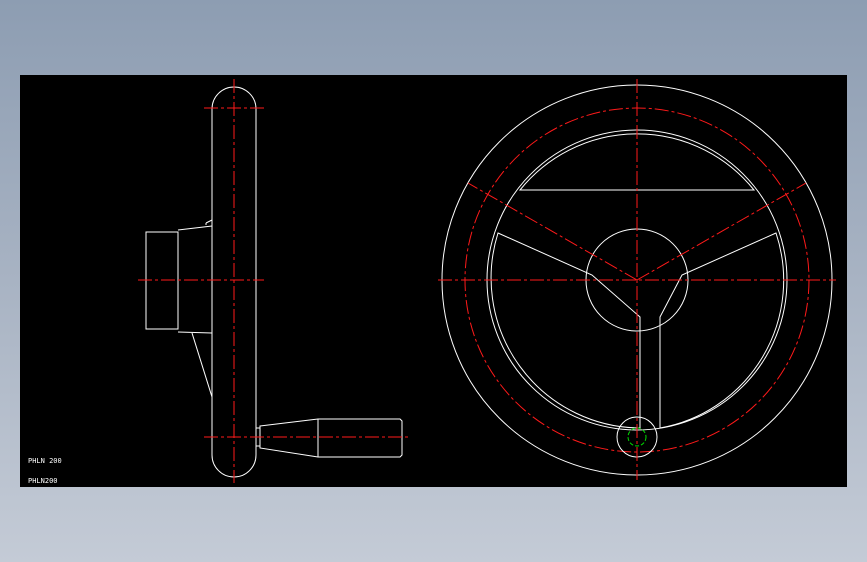 Image resolution: width=867 pixels, height=562 pixels. Describe the element at coordinates (331, 438) in the screenshot. I see `handle-outline` at that location.